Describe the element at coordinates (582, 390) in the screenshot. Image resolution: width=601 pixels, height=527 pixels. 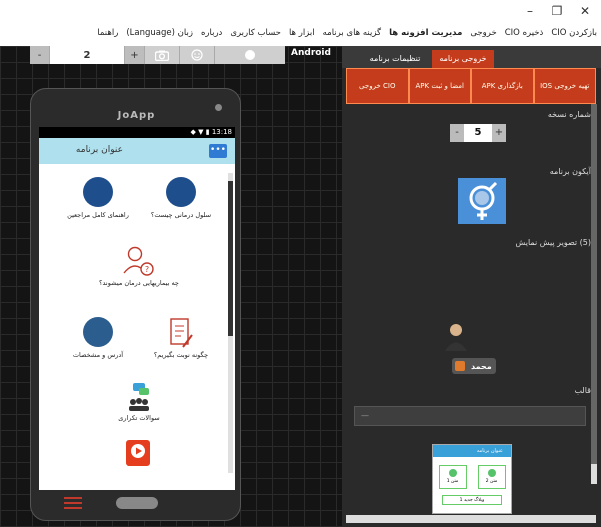
I see `template-label: قالب` at that location.